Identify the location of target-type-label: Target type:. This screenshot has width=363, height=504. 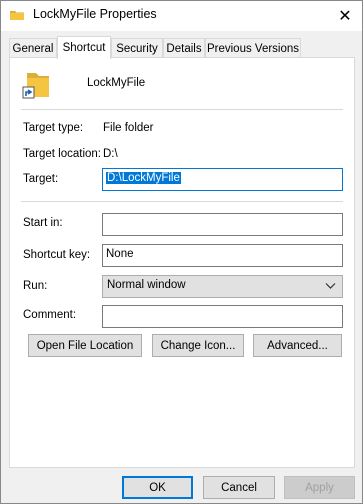
(53, 128).